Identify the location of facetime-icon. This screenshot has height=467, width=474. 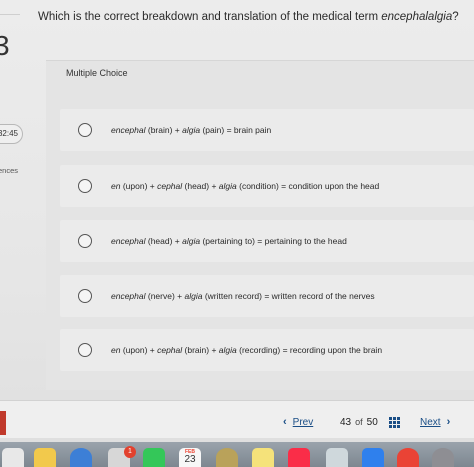
(154, 457).